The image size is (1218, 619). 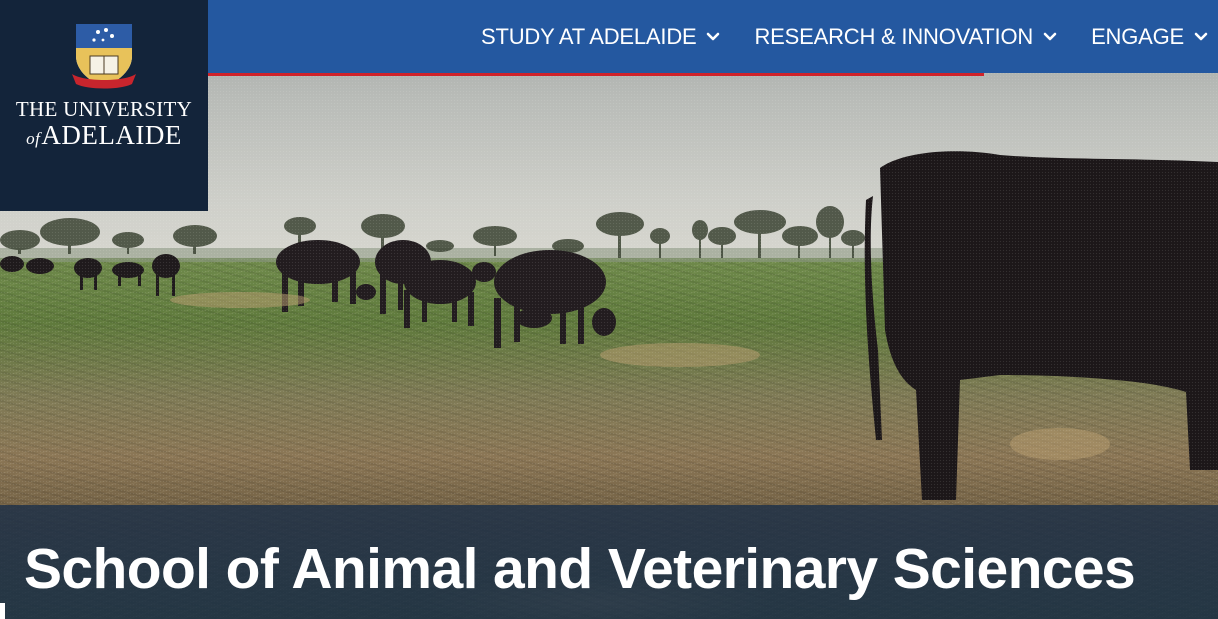 I want to click on nav-item-engage: ENGAGE, so click(x=1149, y=37).